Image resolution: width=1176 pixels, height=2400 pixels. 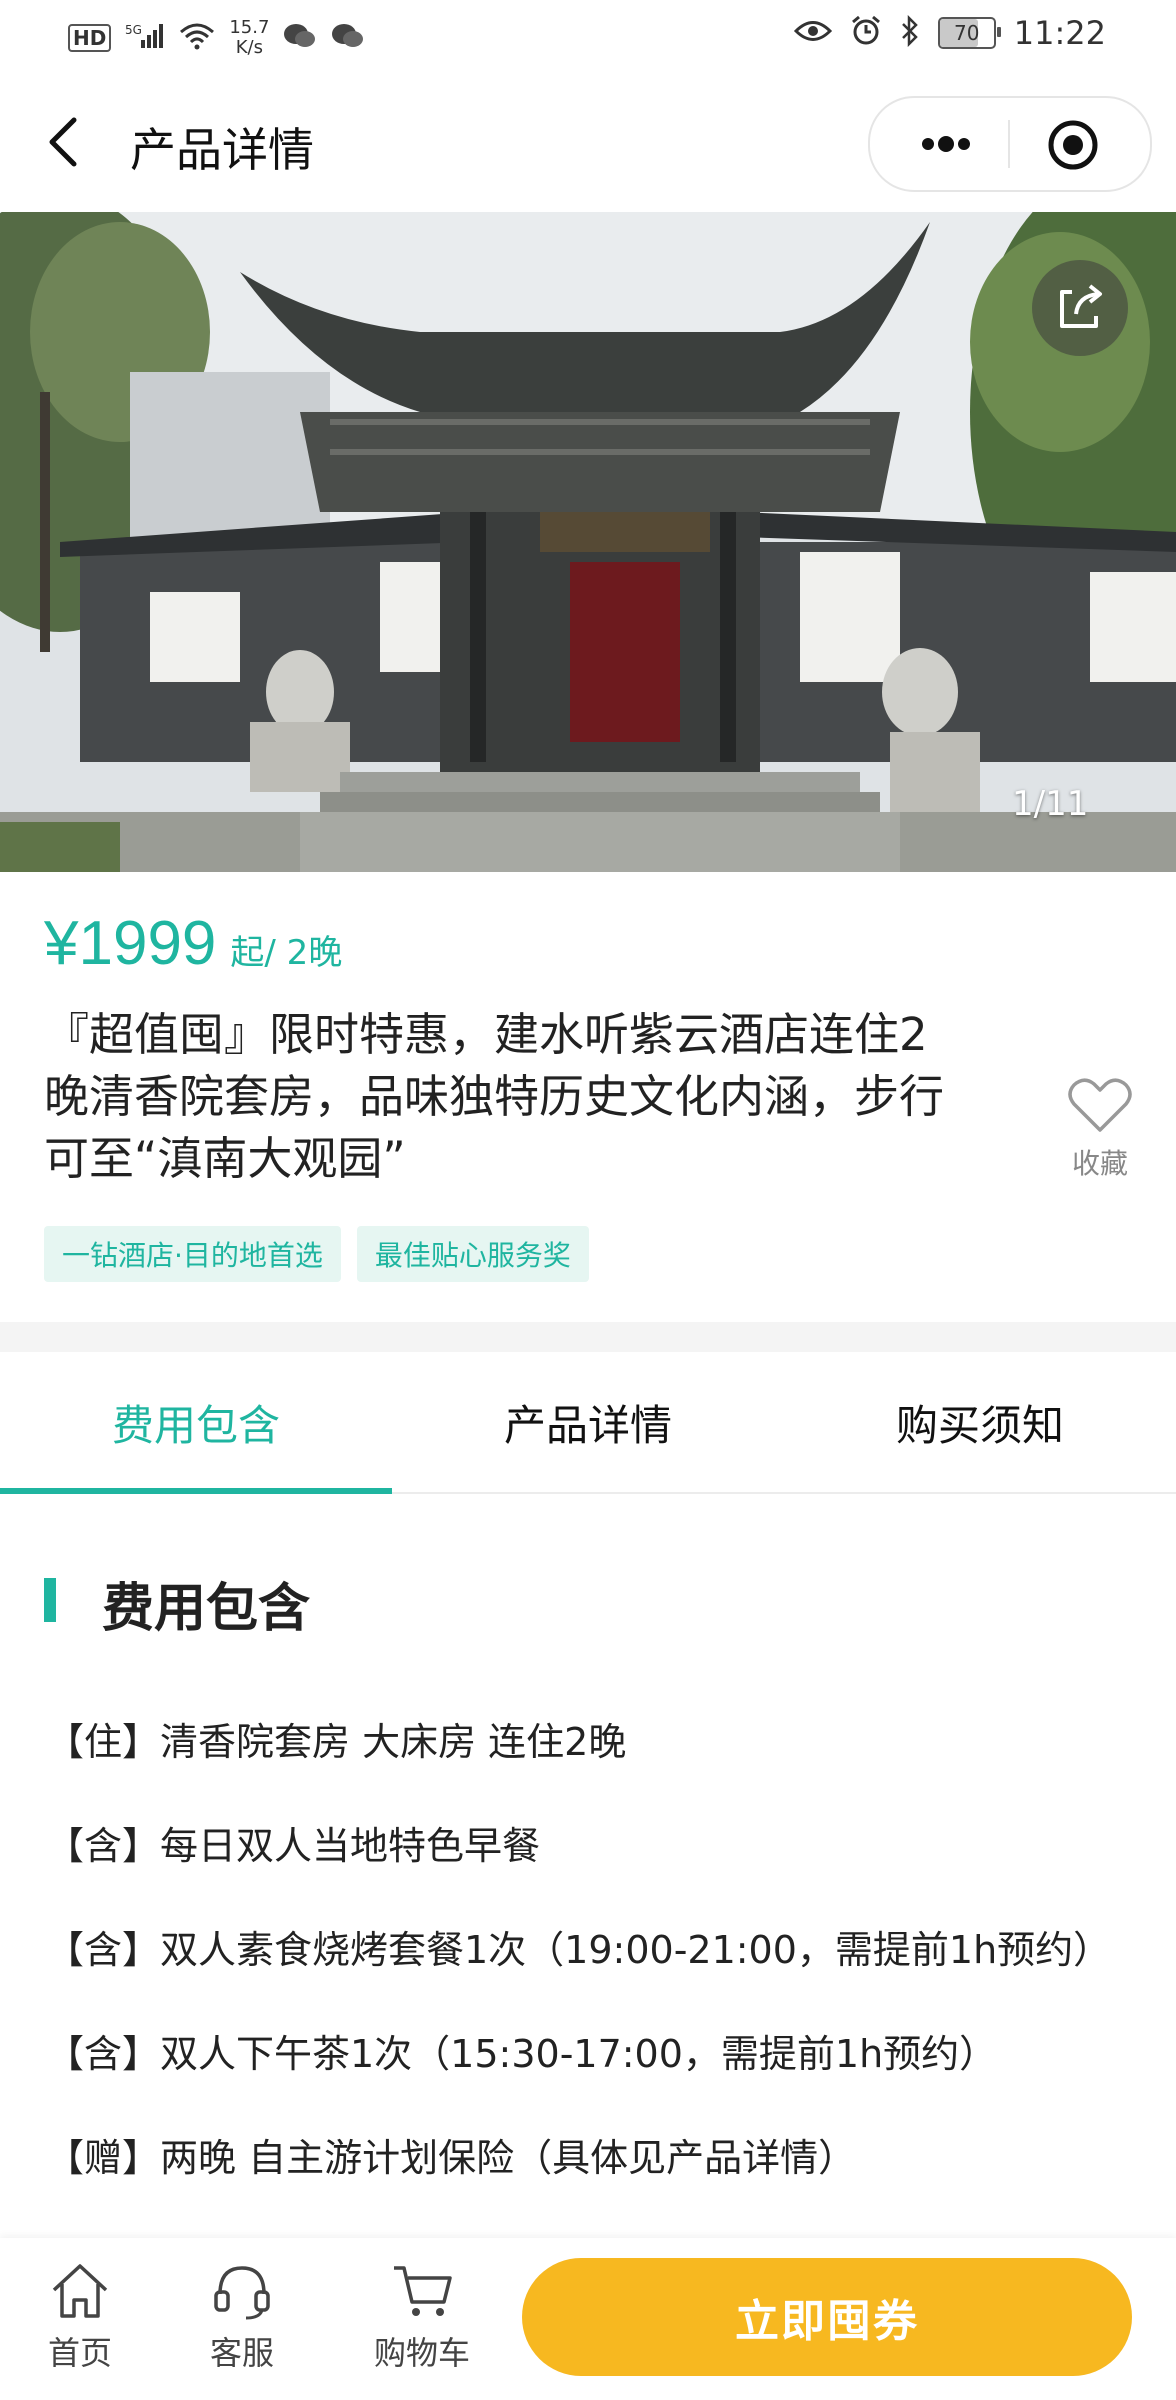 I want to click on wifi-icon, so click(x=197, y=38).